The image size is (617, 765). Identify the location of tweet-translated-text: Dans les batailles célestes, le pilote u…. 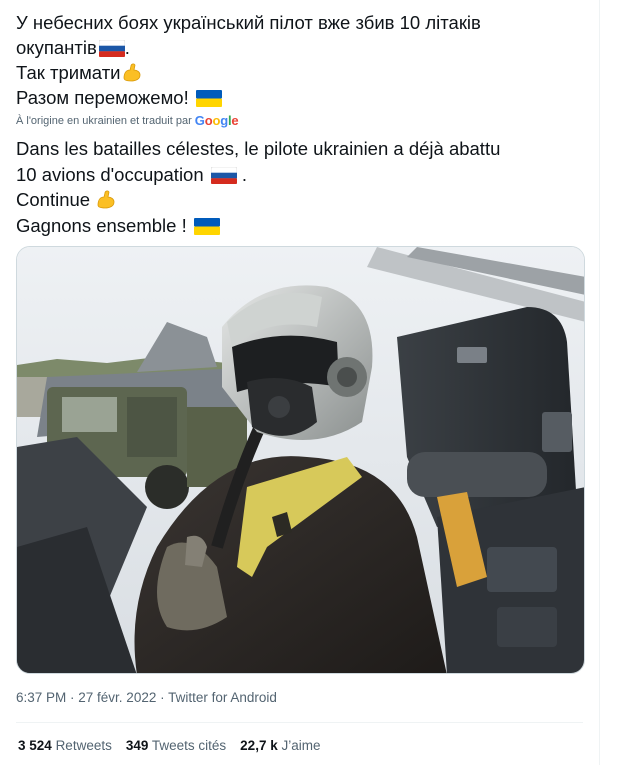
(301, 187).